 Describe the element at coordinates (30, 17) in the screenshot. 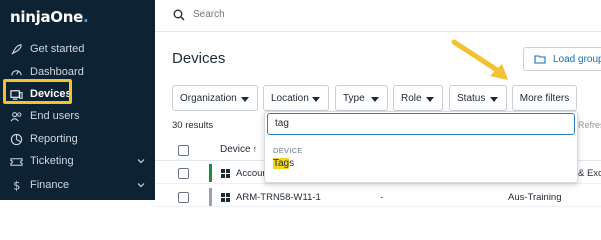

I see `logo-text-main: ninja` at that location.